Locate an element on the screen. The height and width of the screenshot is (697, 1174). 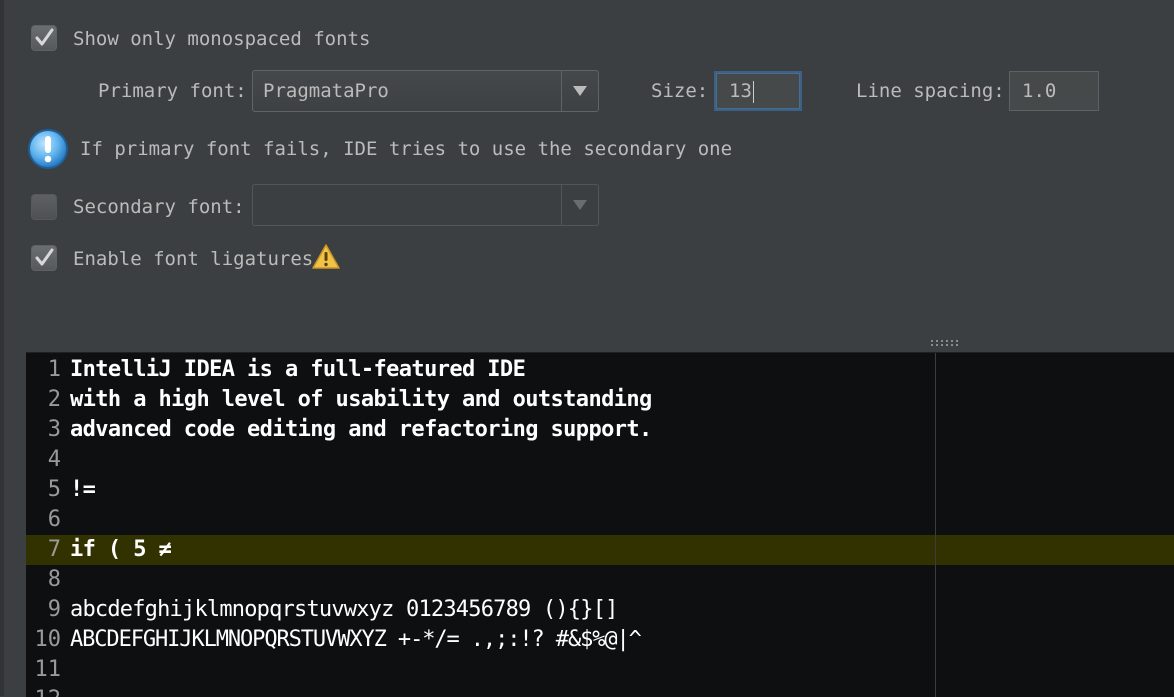
info-icon is located at coordinates (48, 149).